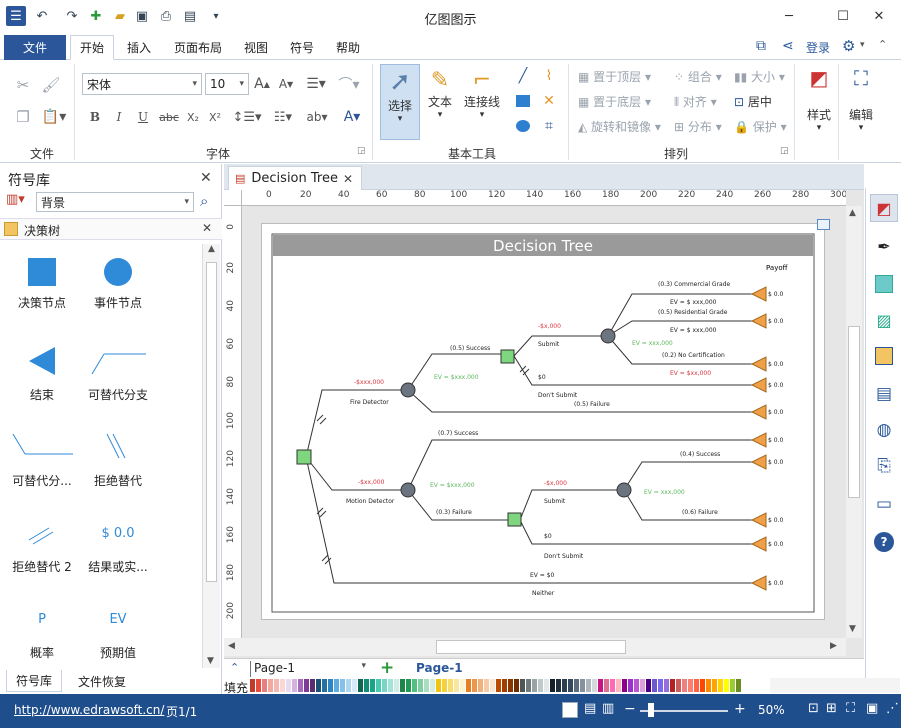 This screenshot has height=728, width=901. Describe the element at coordinates (823, 224) in the screenshot. I see `page-options-icon` at that location.